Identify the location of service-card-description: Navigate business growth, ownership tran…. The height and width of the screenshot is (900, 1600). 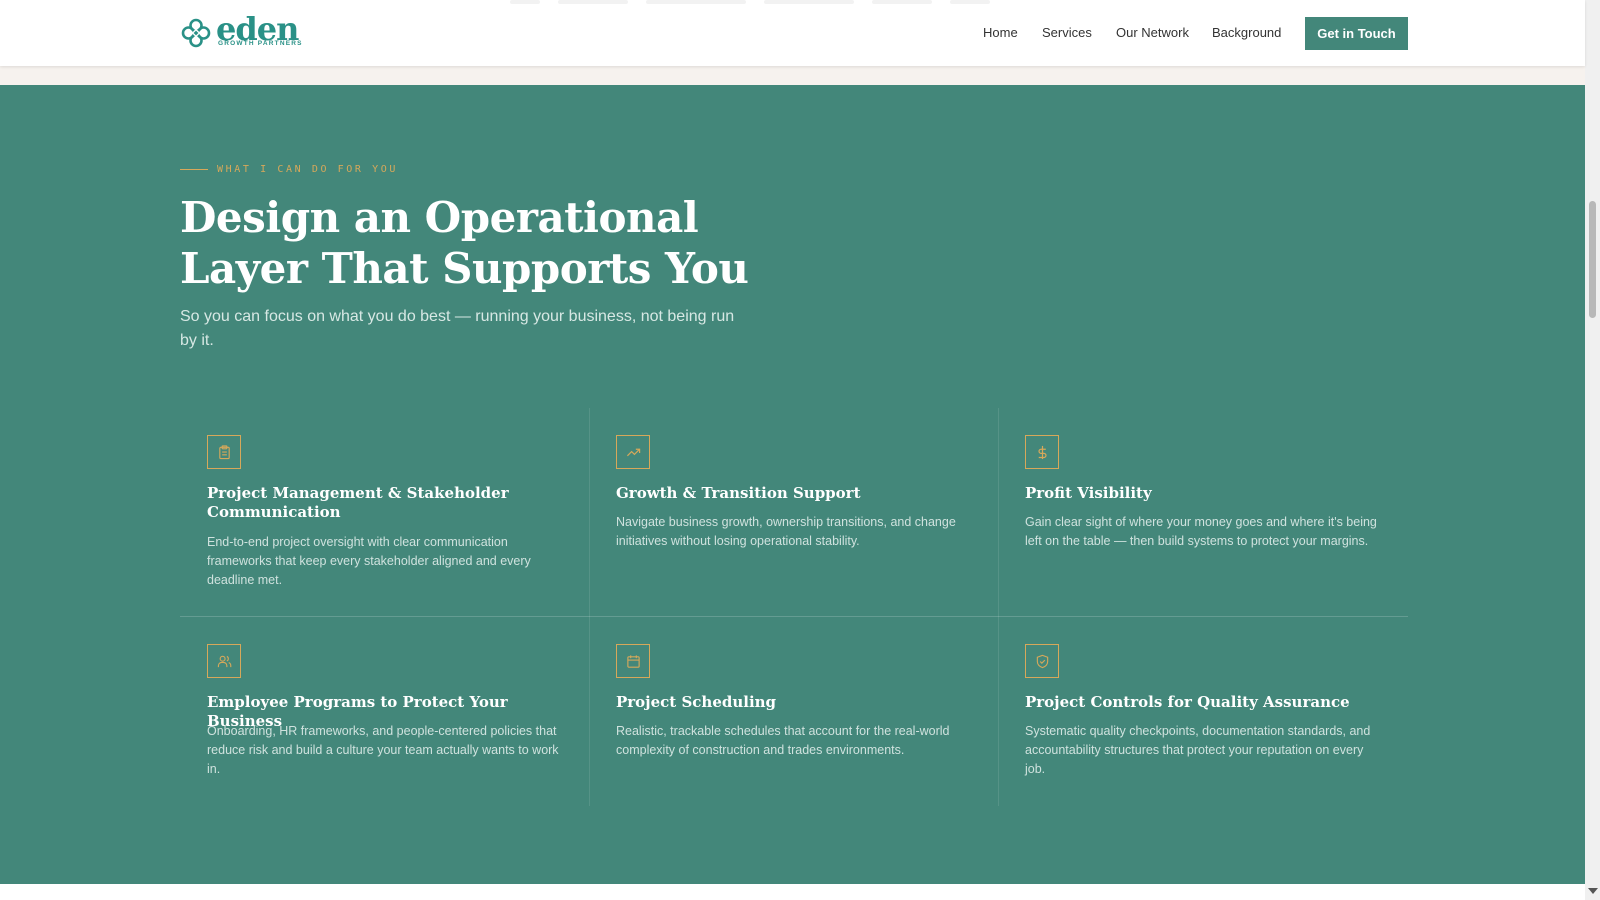
(786, 531).